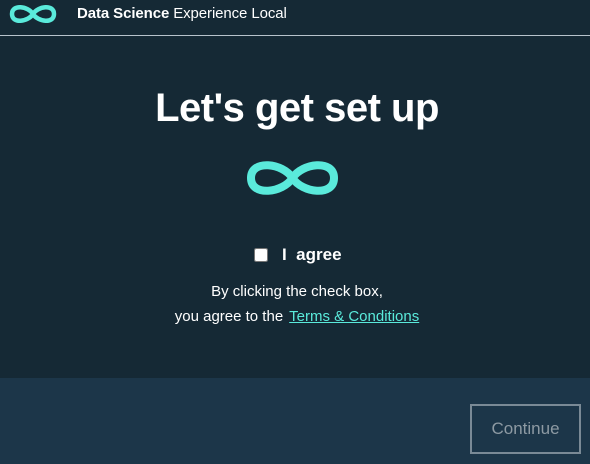  Describe the element at coordinates (261, 255) in the screenshot. I see `agree-checkbox` at that location.